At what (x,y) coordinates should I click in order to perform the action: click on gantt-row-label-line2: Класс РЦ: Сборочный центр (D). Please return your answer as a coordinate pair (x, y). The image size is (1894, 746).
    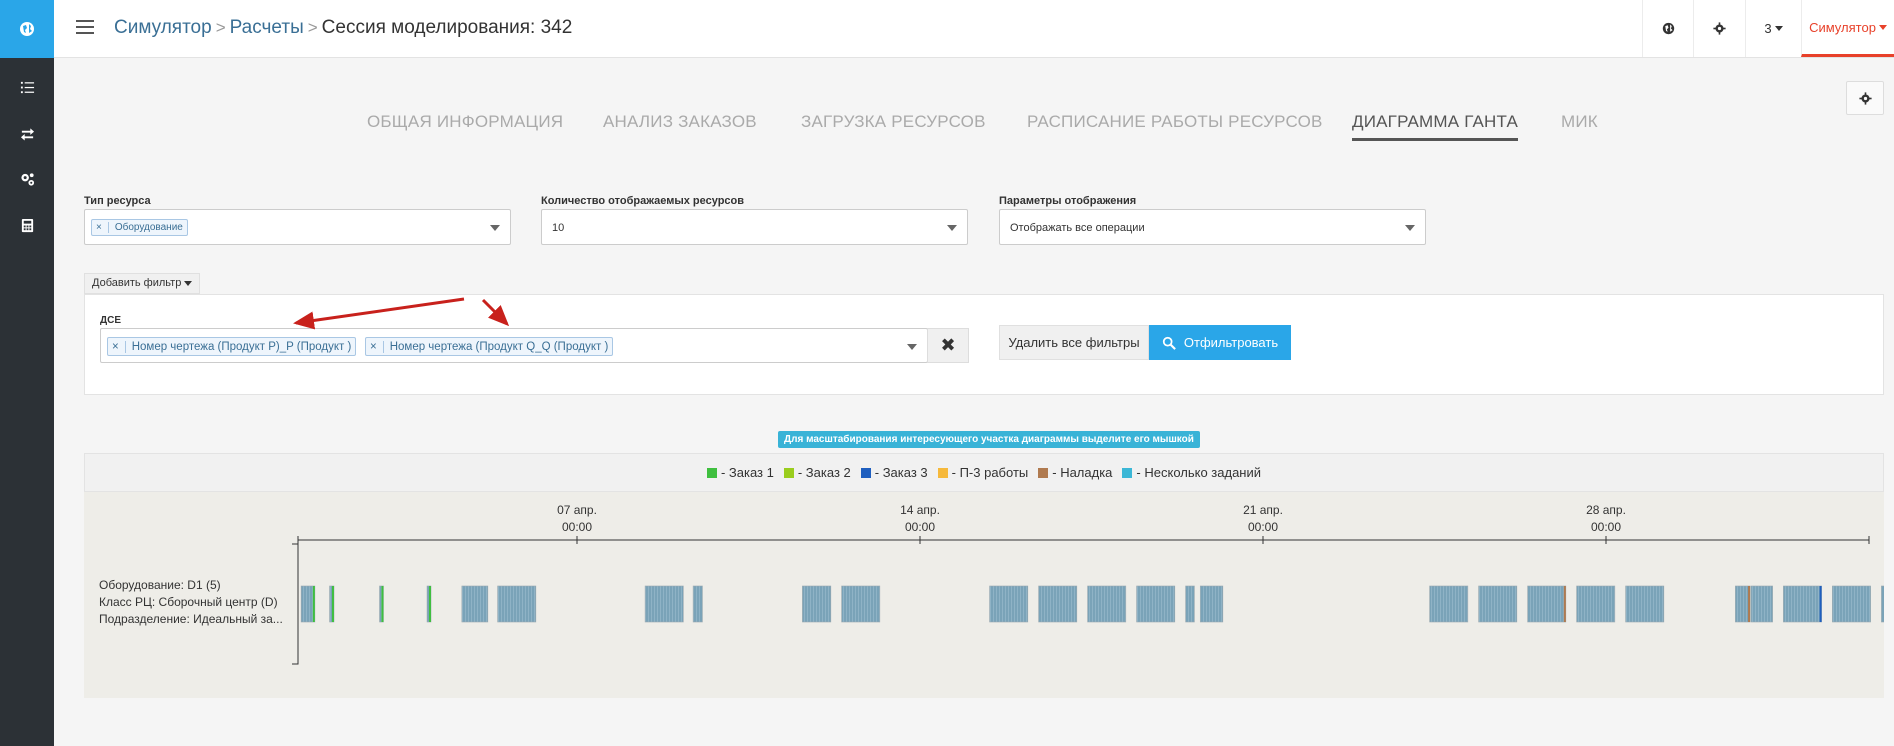
    Looking at the image, I should click on (188, 602).